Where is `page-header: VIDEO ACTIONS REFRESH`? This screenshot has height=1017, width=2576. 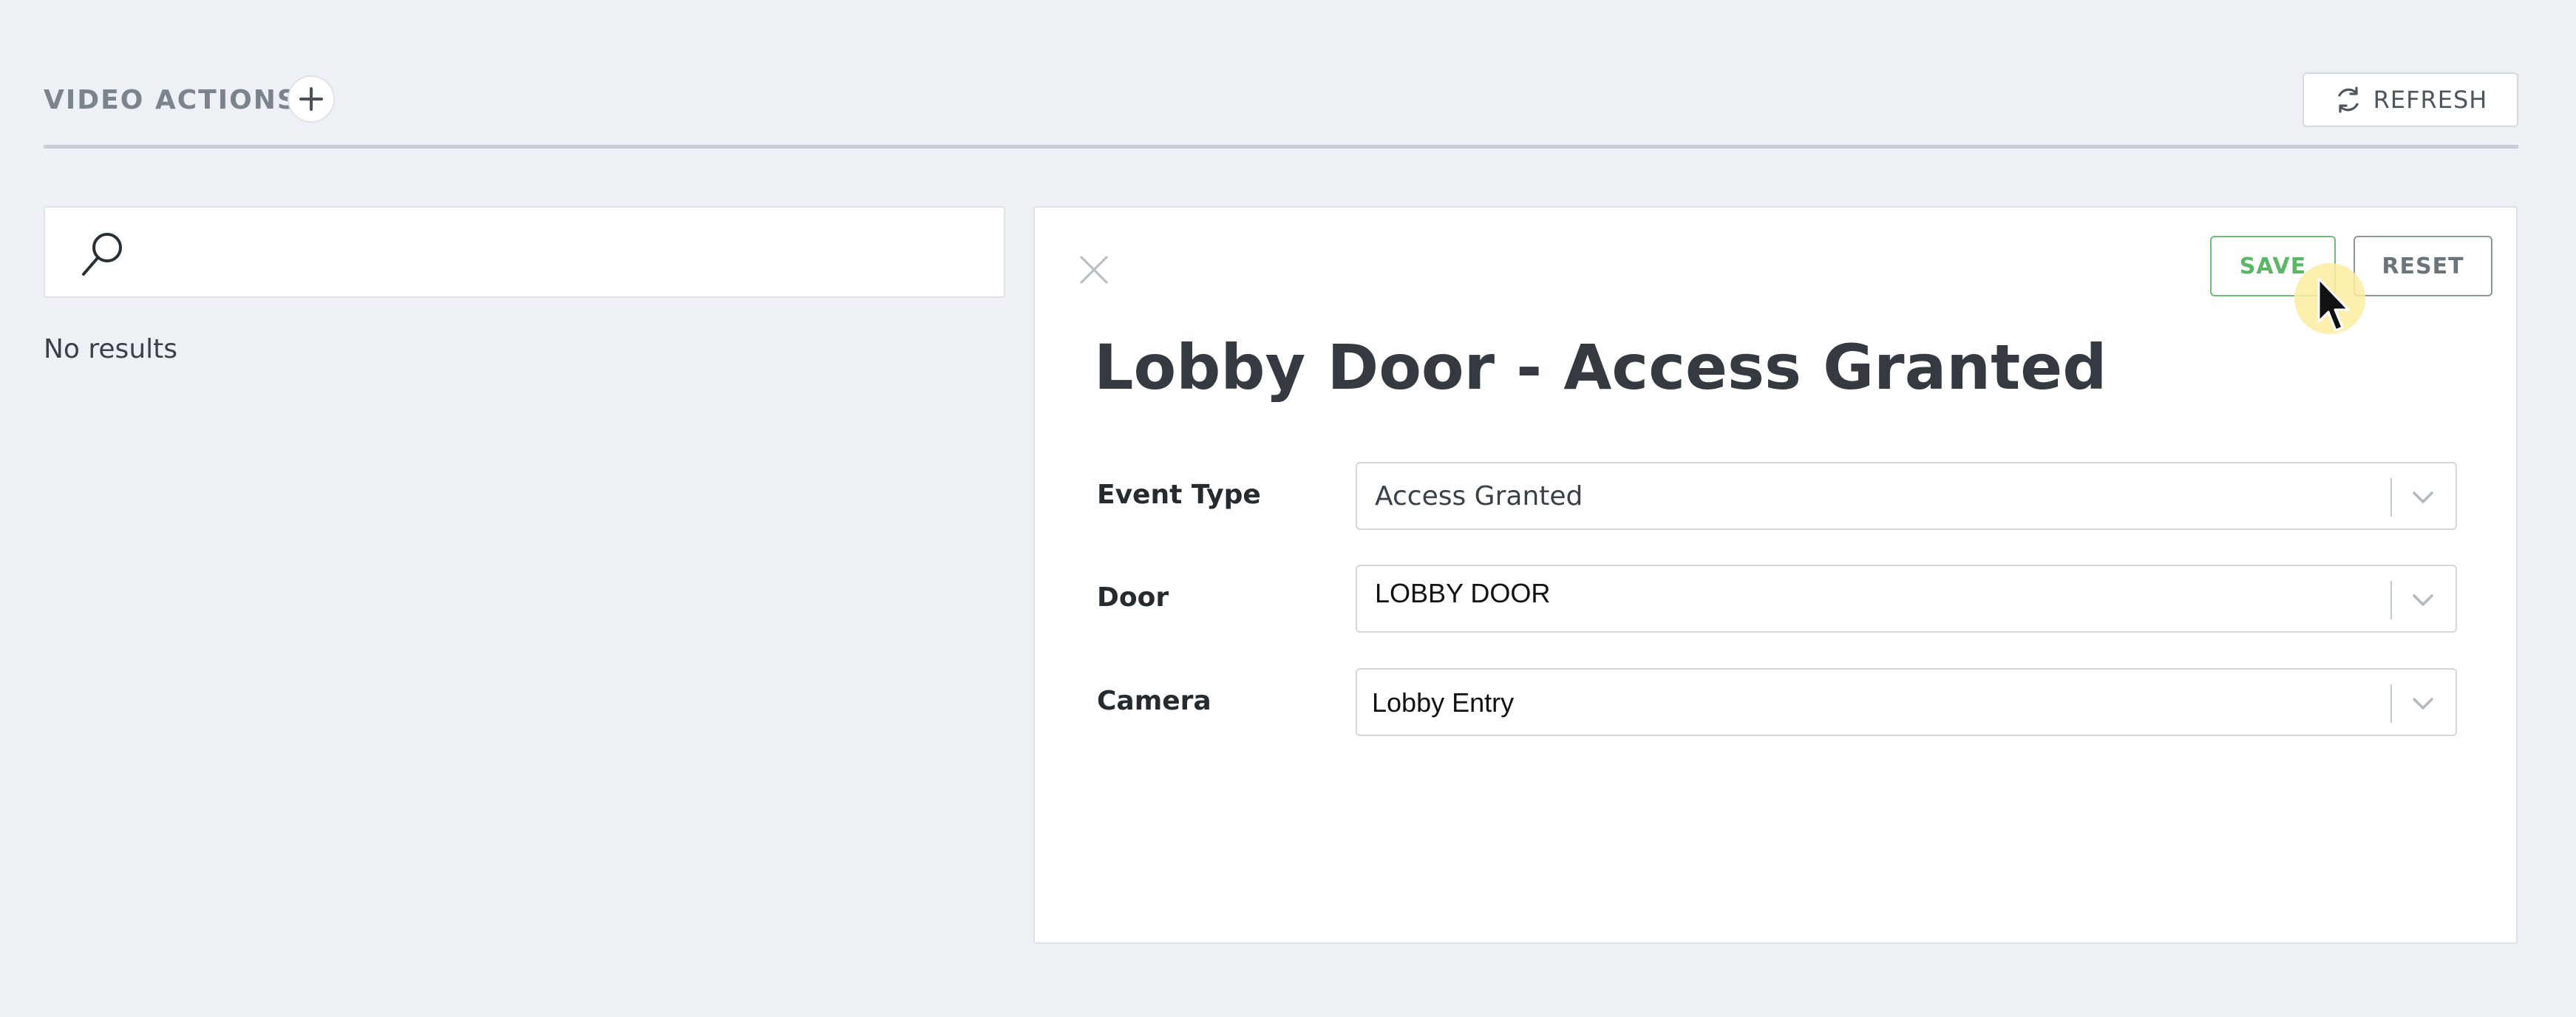
page-header: VIDEO ACTIONS REFRESH is located at coordinates (1281, 110).